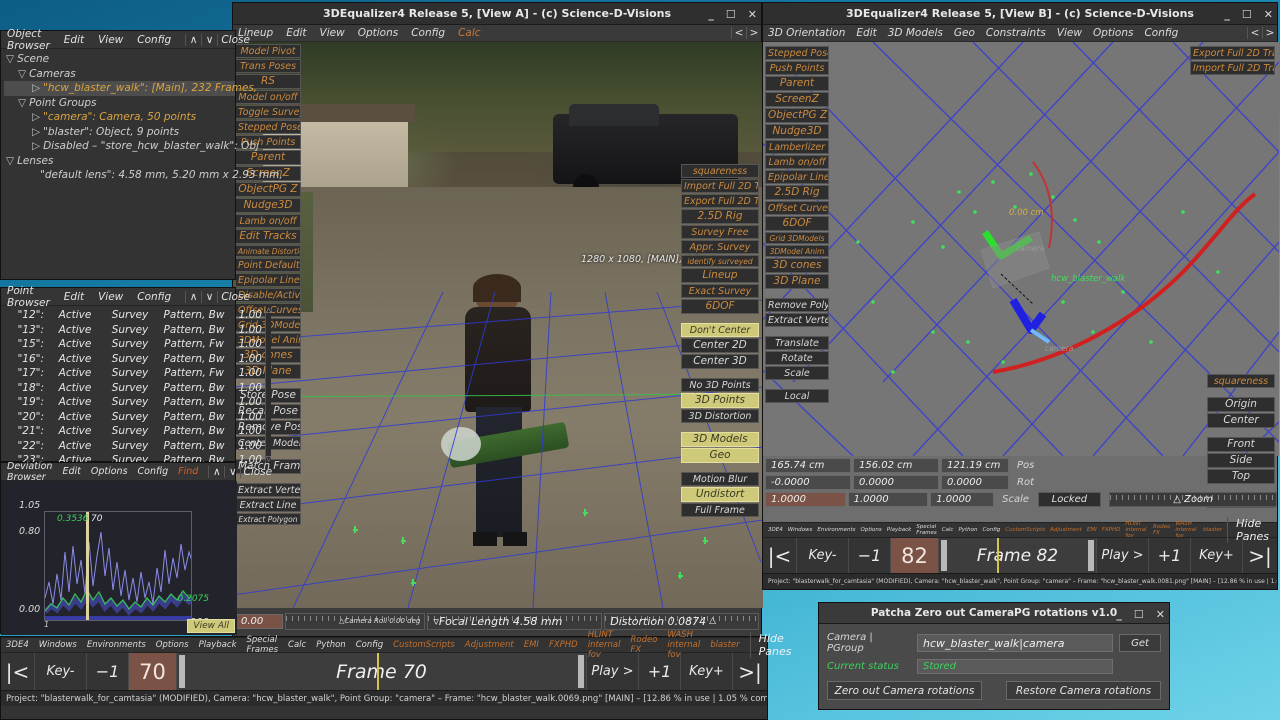 Image resolution: width=1280 pixels, height=720 pixels. I want to click on tool-3d-models: 3D Models, so click(720, 439).